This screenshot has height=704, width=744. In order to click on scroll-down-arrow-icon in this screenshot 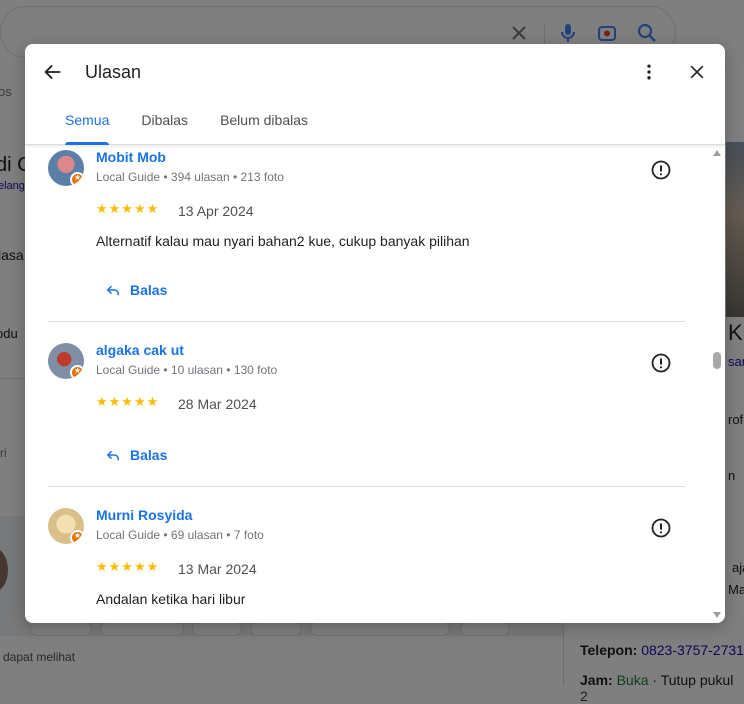, I will do `click(717, 615)`.